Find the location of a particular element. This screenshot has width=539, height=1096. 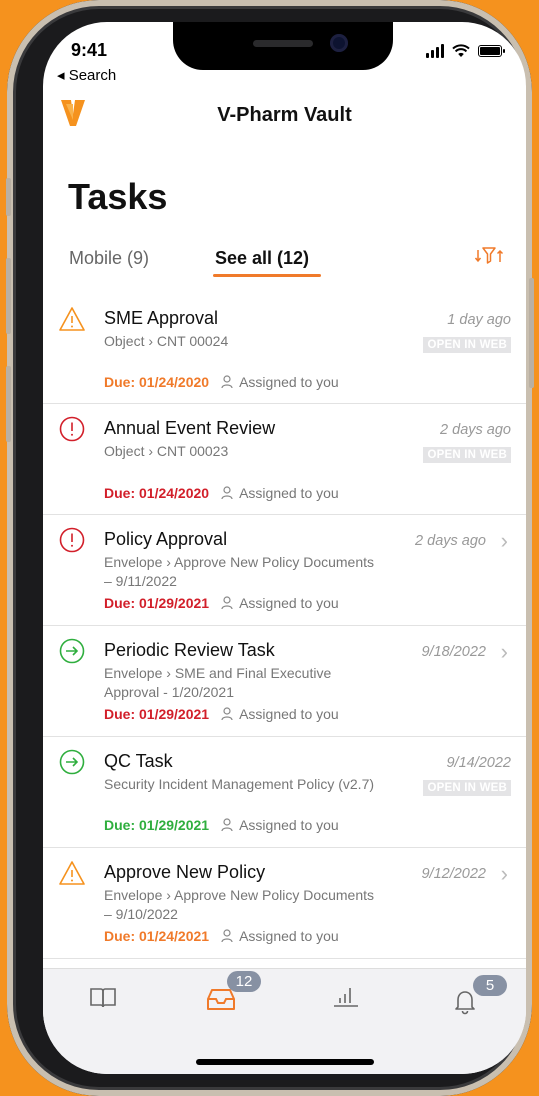

volume-up-button is located at coordinates (8, 296).